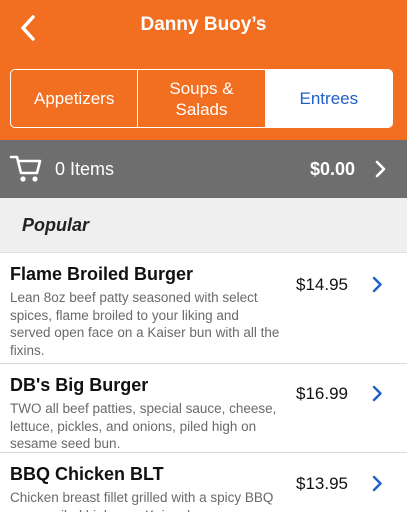 The image size is (407, 512). I want to click on cart-bar: 0 Items $0.00, so click(203, 169).